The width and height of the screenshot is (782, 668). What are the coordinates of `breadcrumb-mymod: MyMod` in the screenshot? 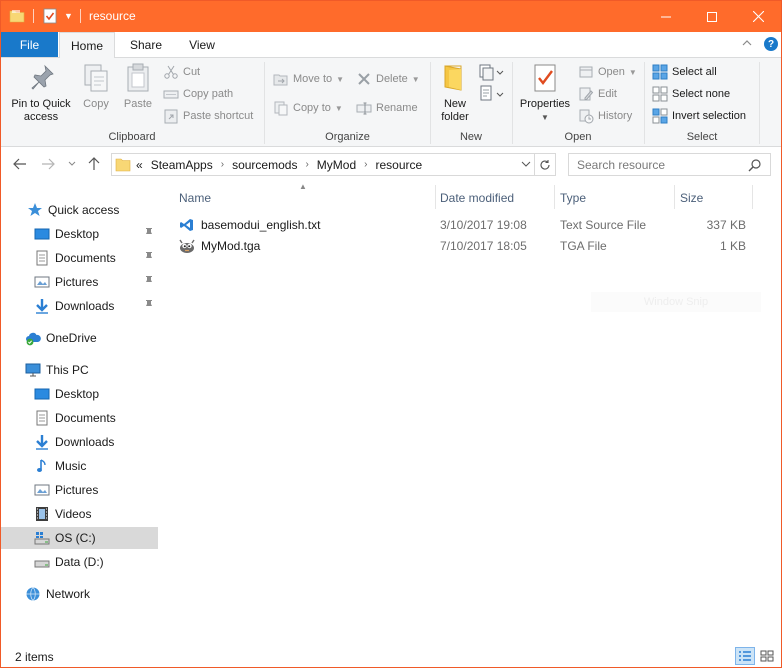 It's located at (336, 165).